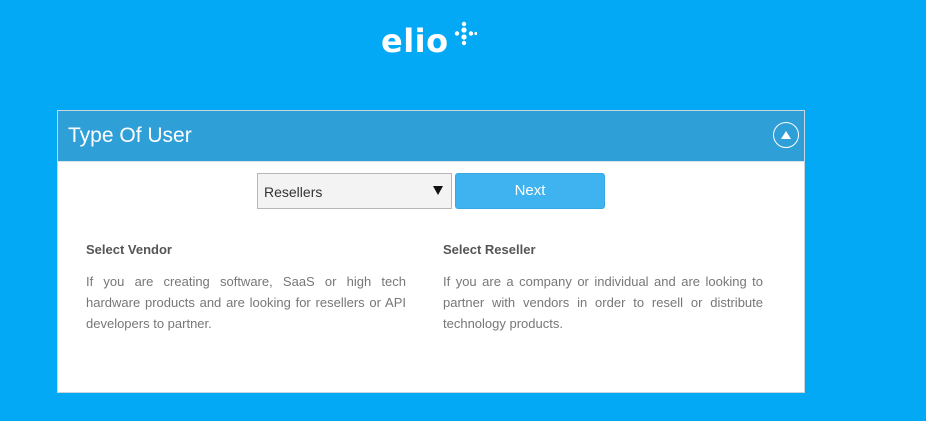 The image size is (926, 421). I want to click on sparkle-plus-icon, so click(465, 33).